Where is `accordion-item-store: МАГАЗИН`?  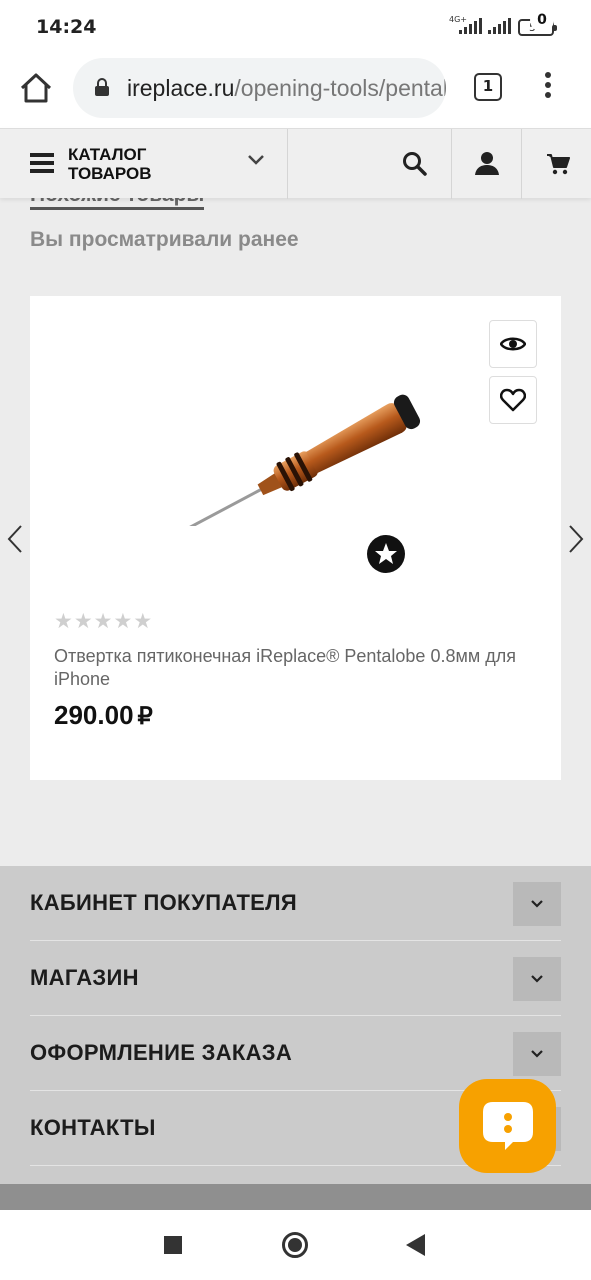
accordion-item-store: МАГАЗИН is located at coordinates (295, 978).